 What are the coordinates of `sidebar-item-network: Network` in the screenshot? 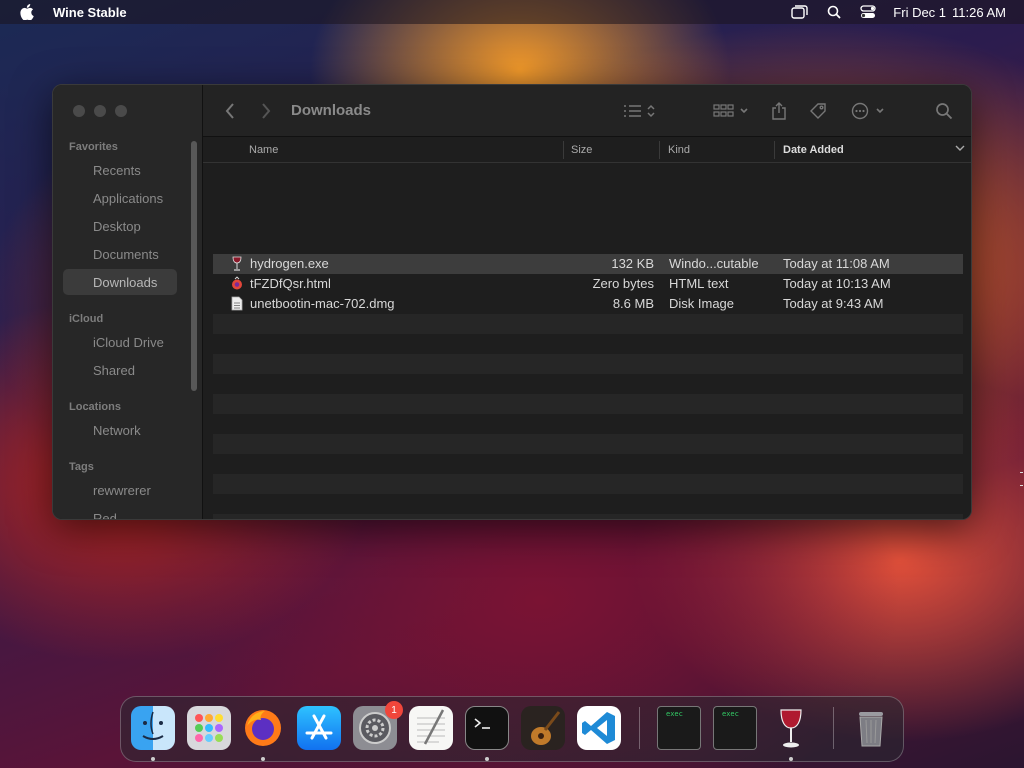 It's located at (120, 430).